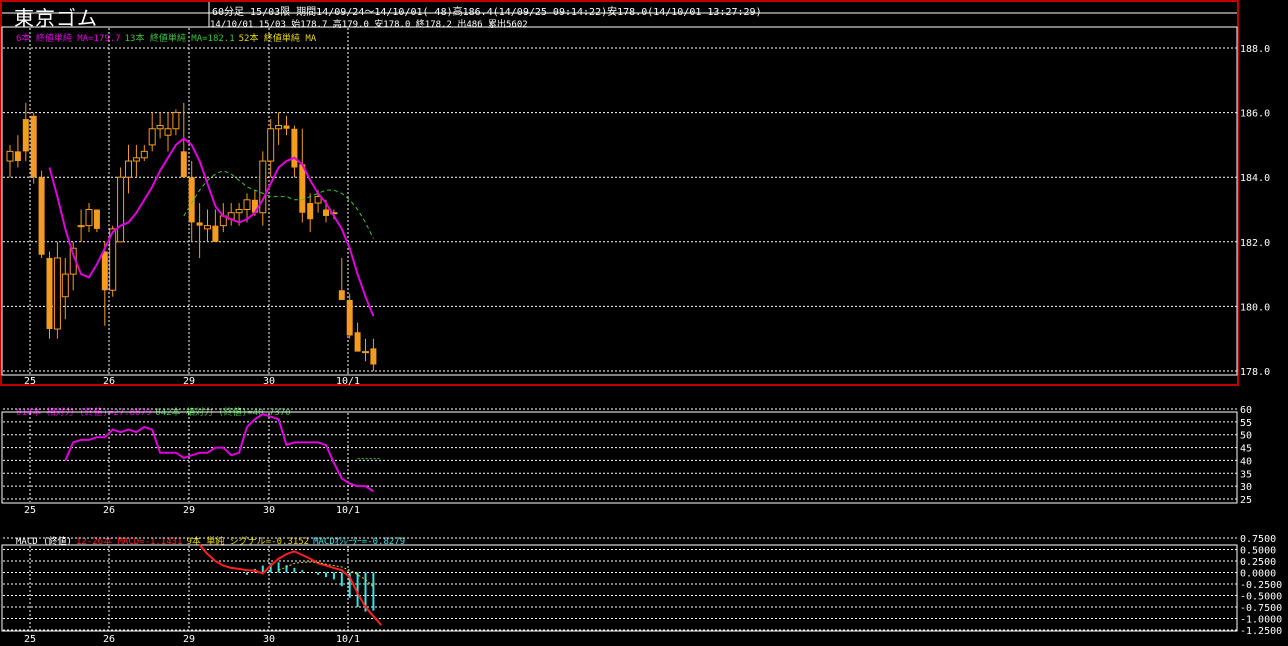 Image resolution: width=1288 pixels, height=646 pixels. I want to click on y-tick-label: 186.0, so click(1255, 114).